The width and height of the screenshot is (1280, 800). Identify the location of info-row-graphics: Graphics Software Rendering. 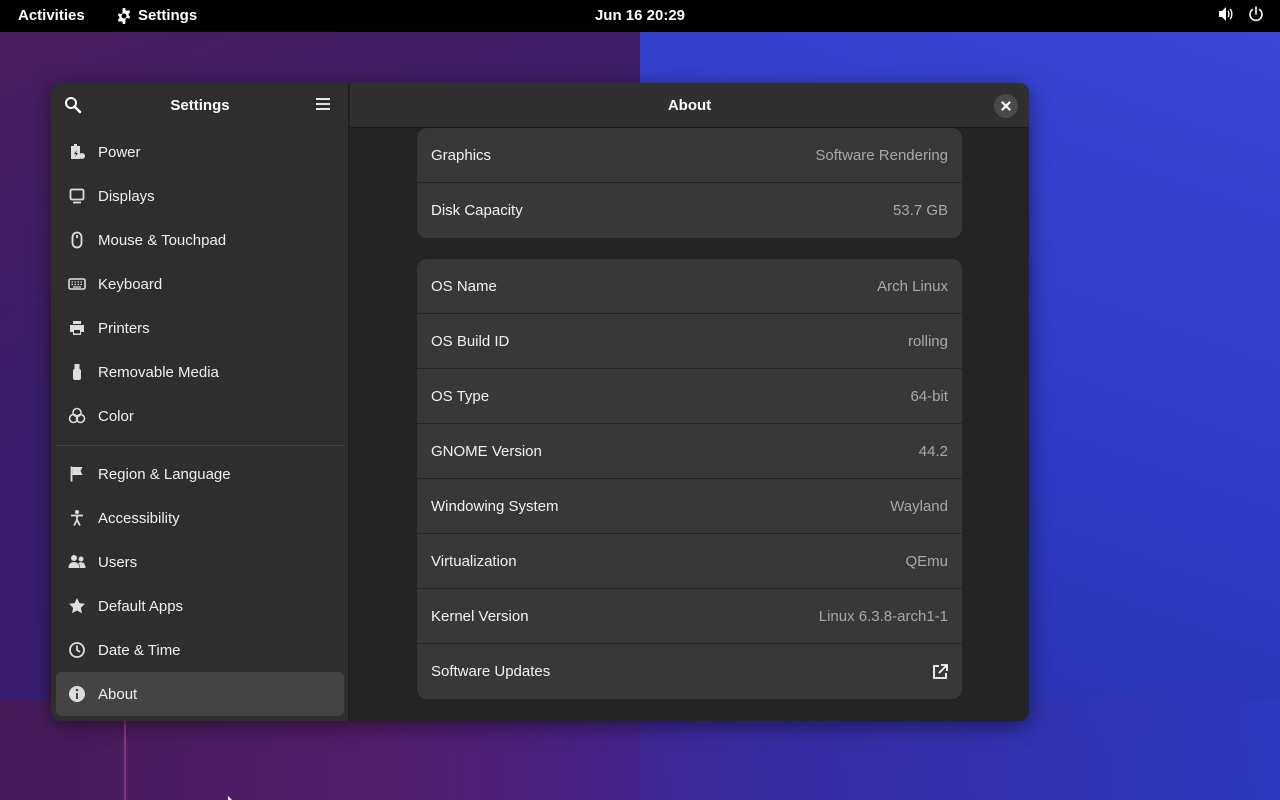
(689, 155).